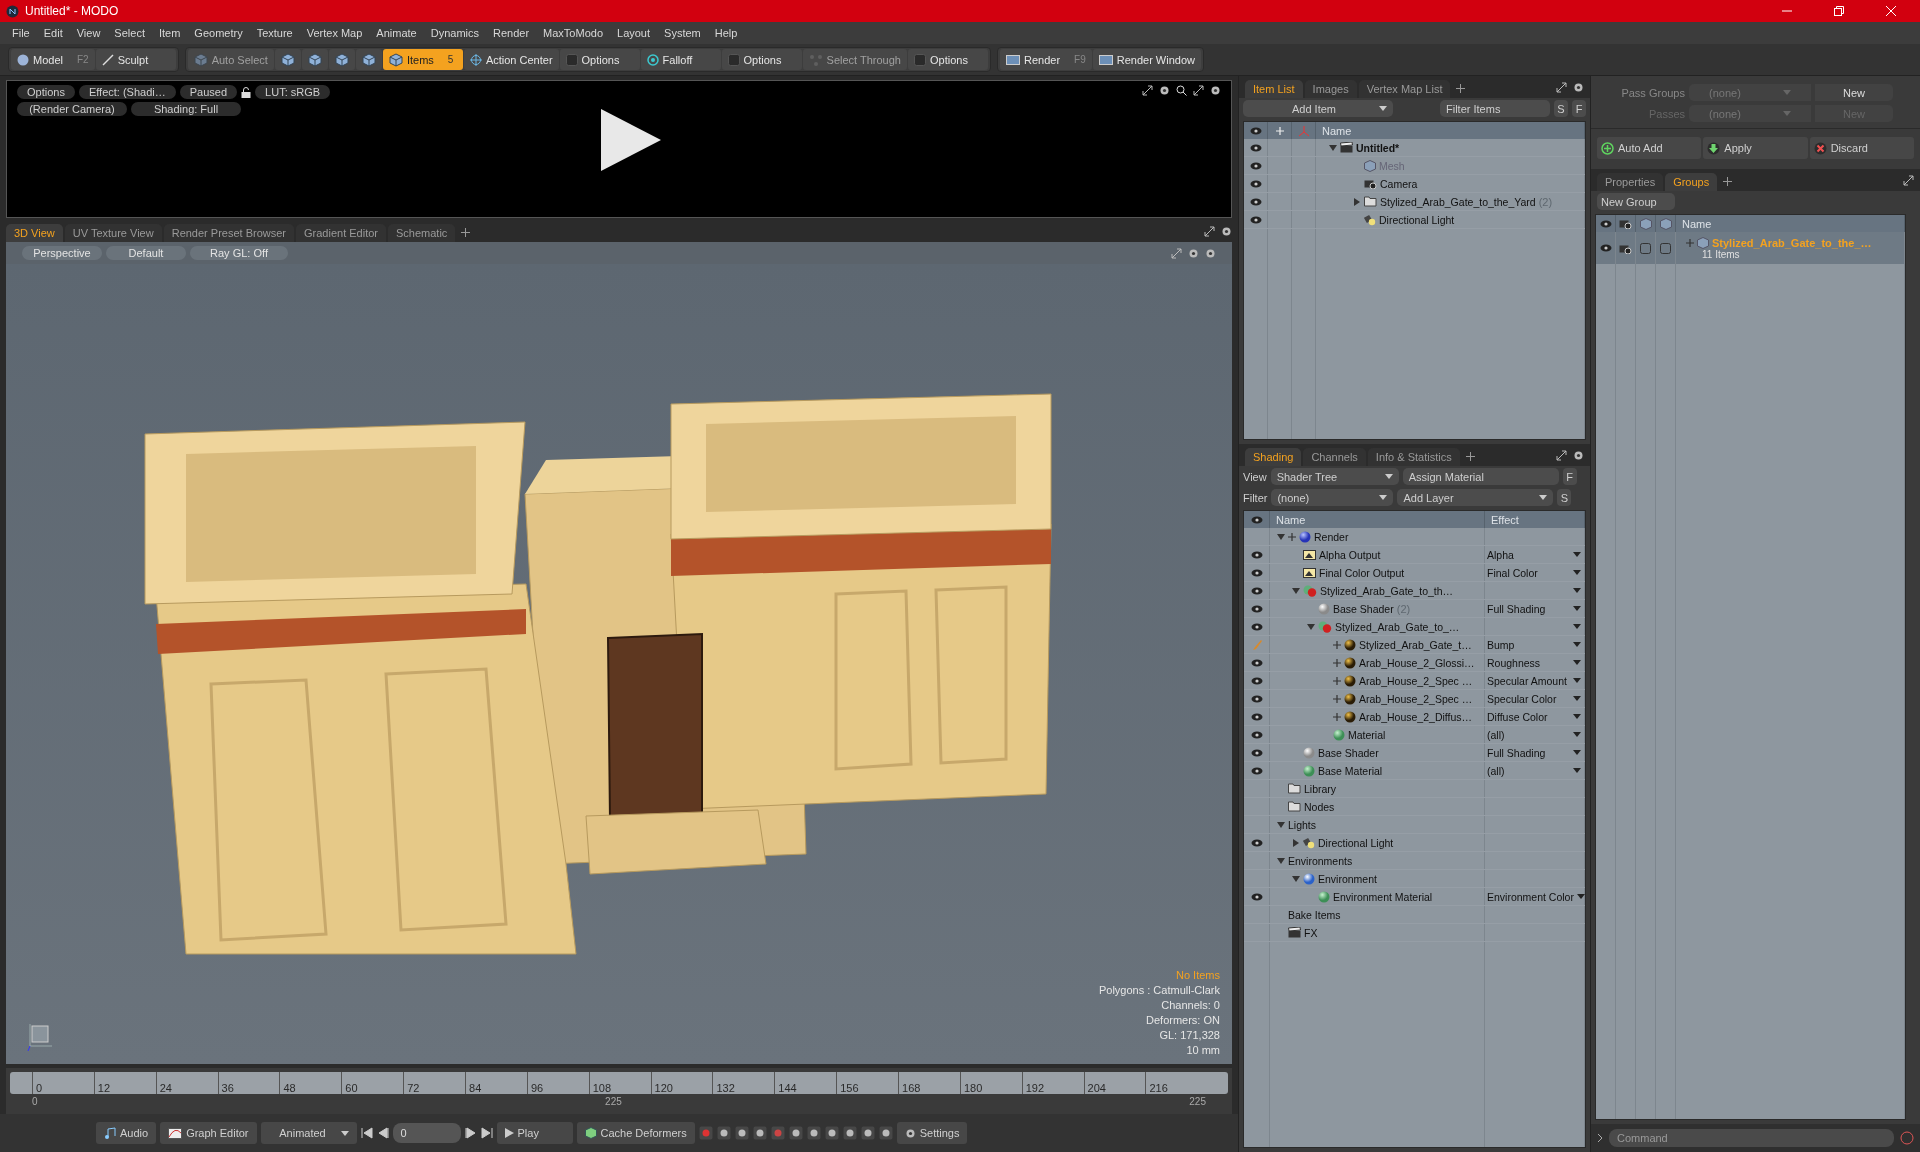  I want to click on shader-tree-row: Base Material (all), so click(1414, 771).